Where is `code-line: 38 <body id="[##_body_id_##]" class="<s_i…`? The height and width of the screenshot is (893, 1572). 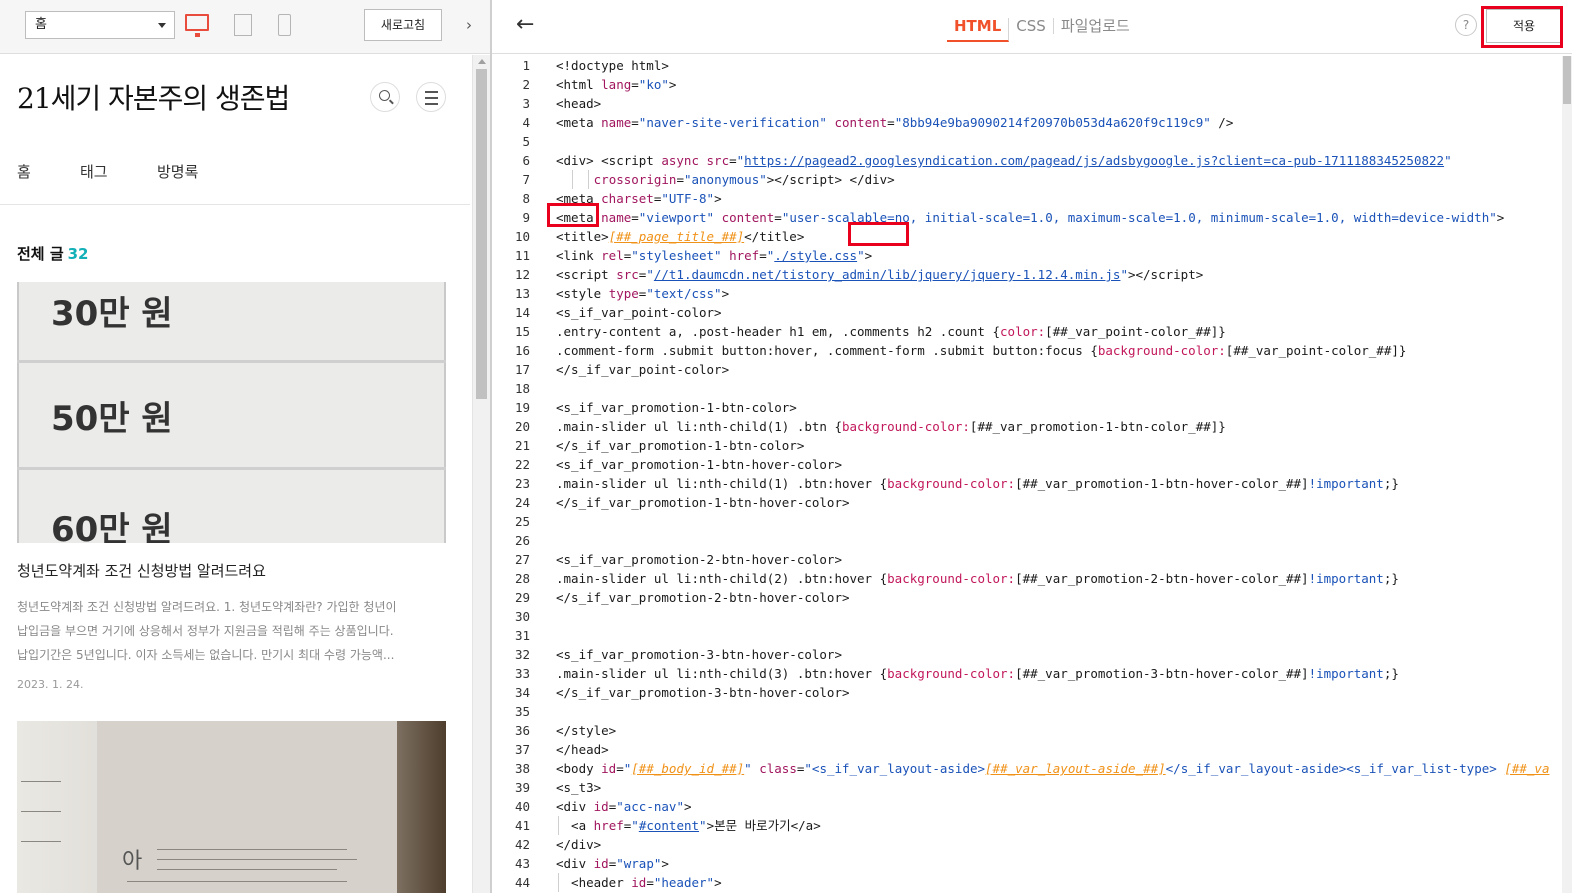
code-line: 38 <body id="[##_body_id_##]" class="<s_i… is located at coordinates (1027, 768).